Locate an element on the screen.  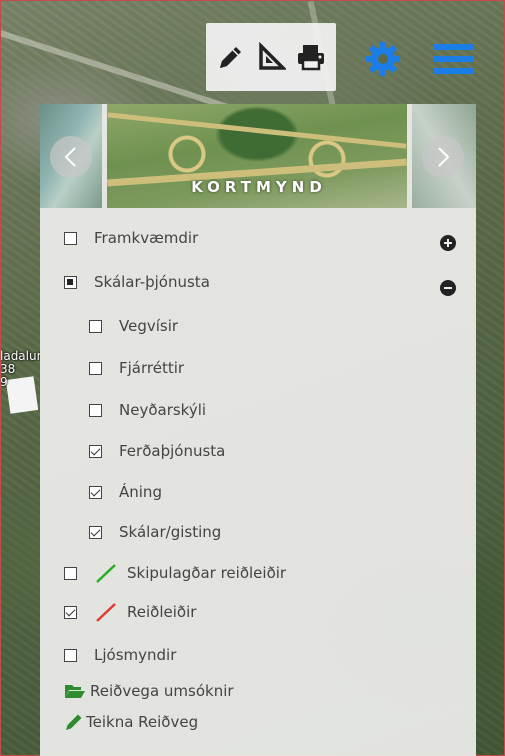
teikna-reidveg-link: Teikna Reiðveg is located at coordinates (131, 722).